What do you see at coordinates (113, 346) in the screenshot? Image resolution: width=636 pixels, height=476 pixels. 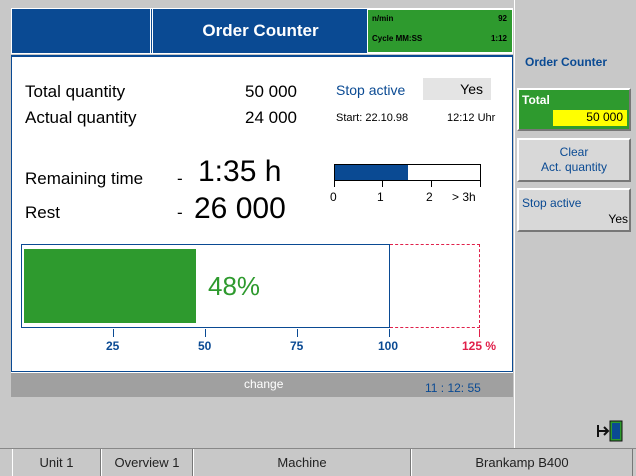 I see `progress-tick: 25` at bounding box center [113, 346].